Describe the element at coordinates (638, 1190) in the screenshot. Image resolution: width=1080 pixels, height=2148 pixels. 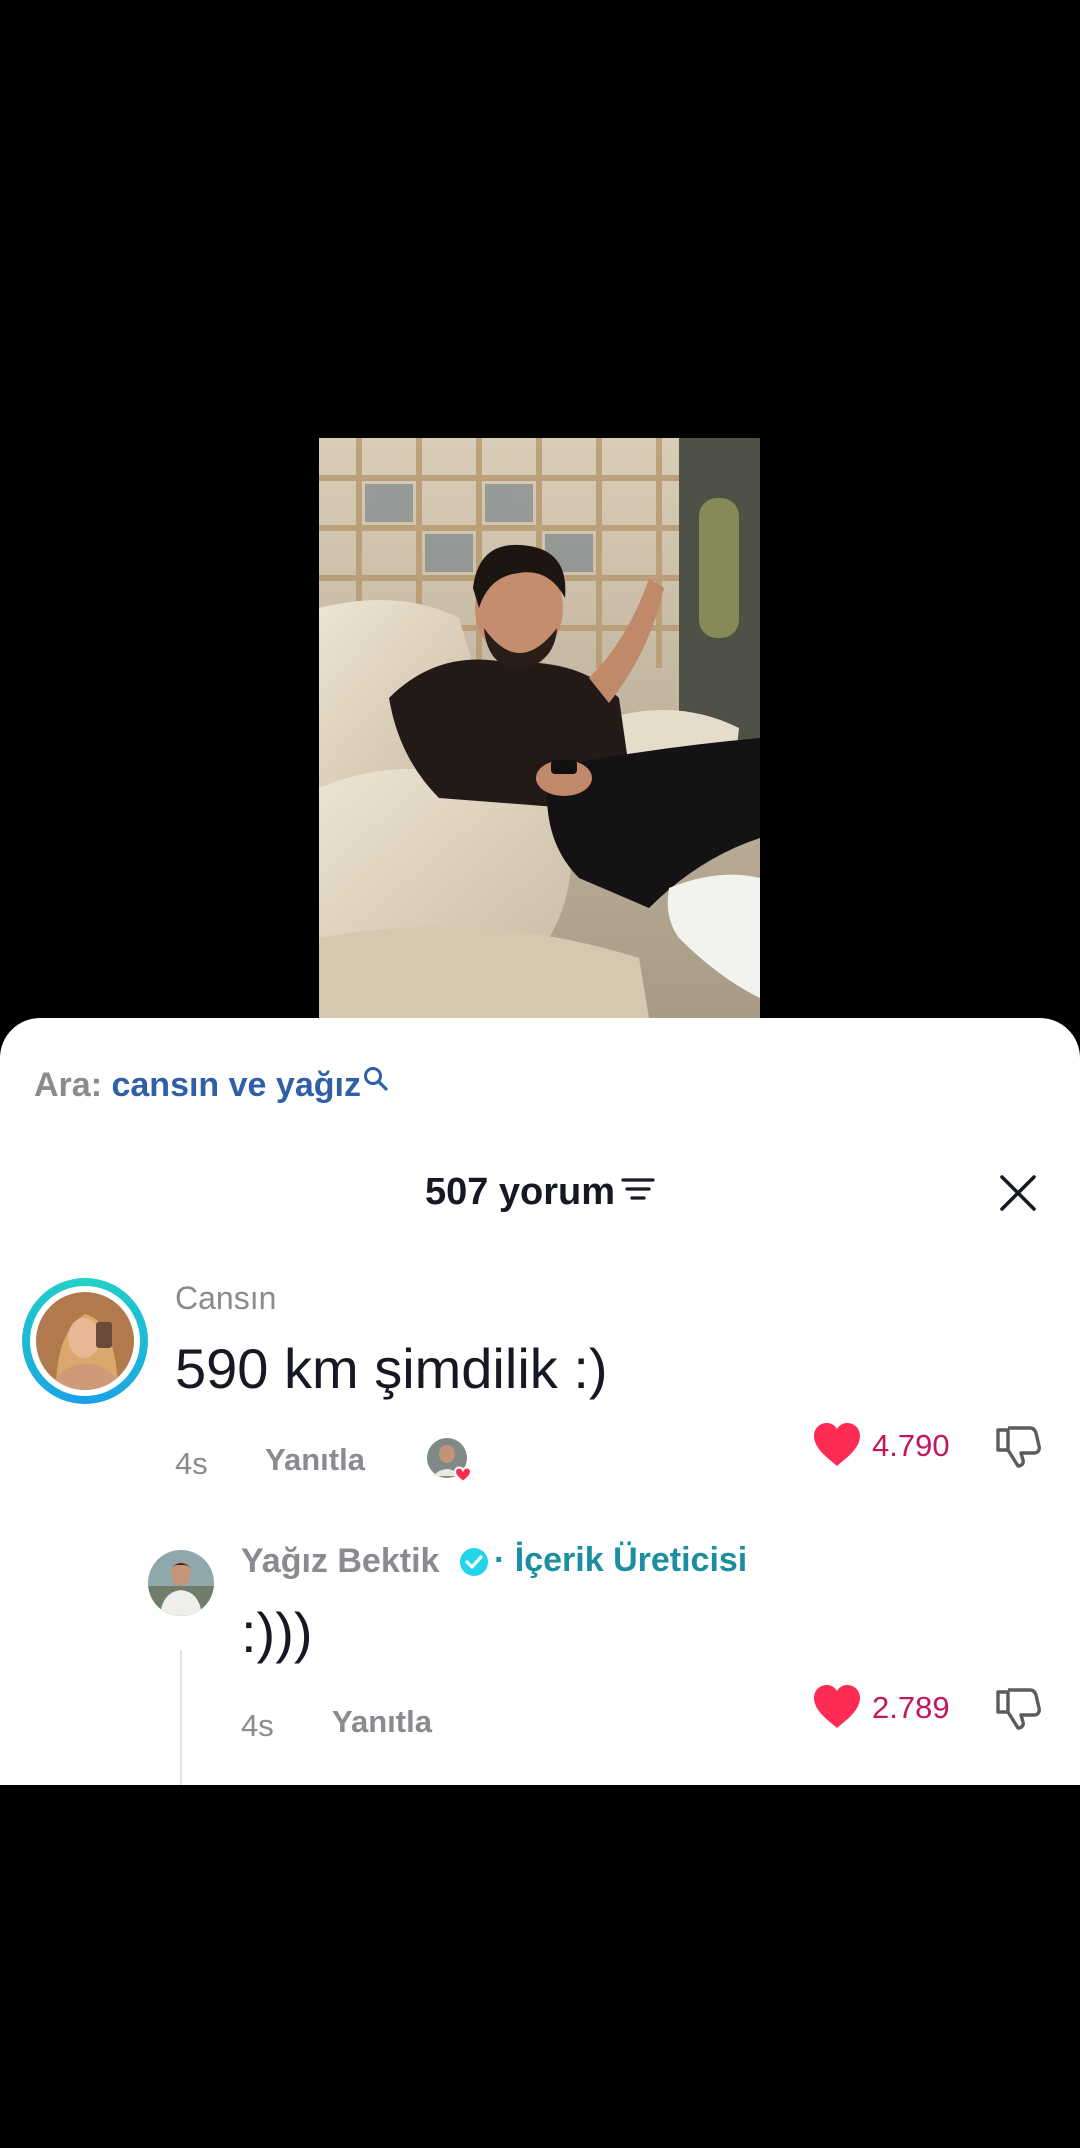
I see `filter-icon` at that location.